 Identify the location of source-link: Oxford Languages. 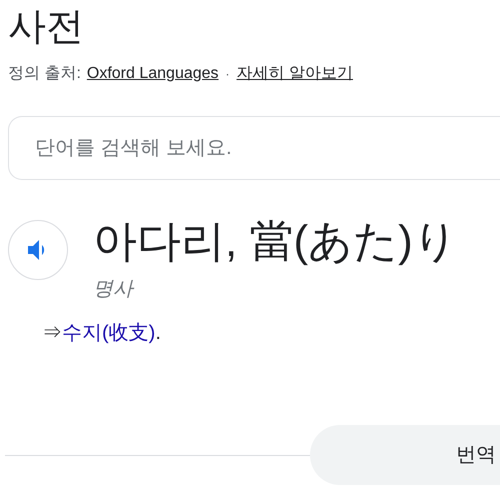
(152, 74).